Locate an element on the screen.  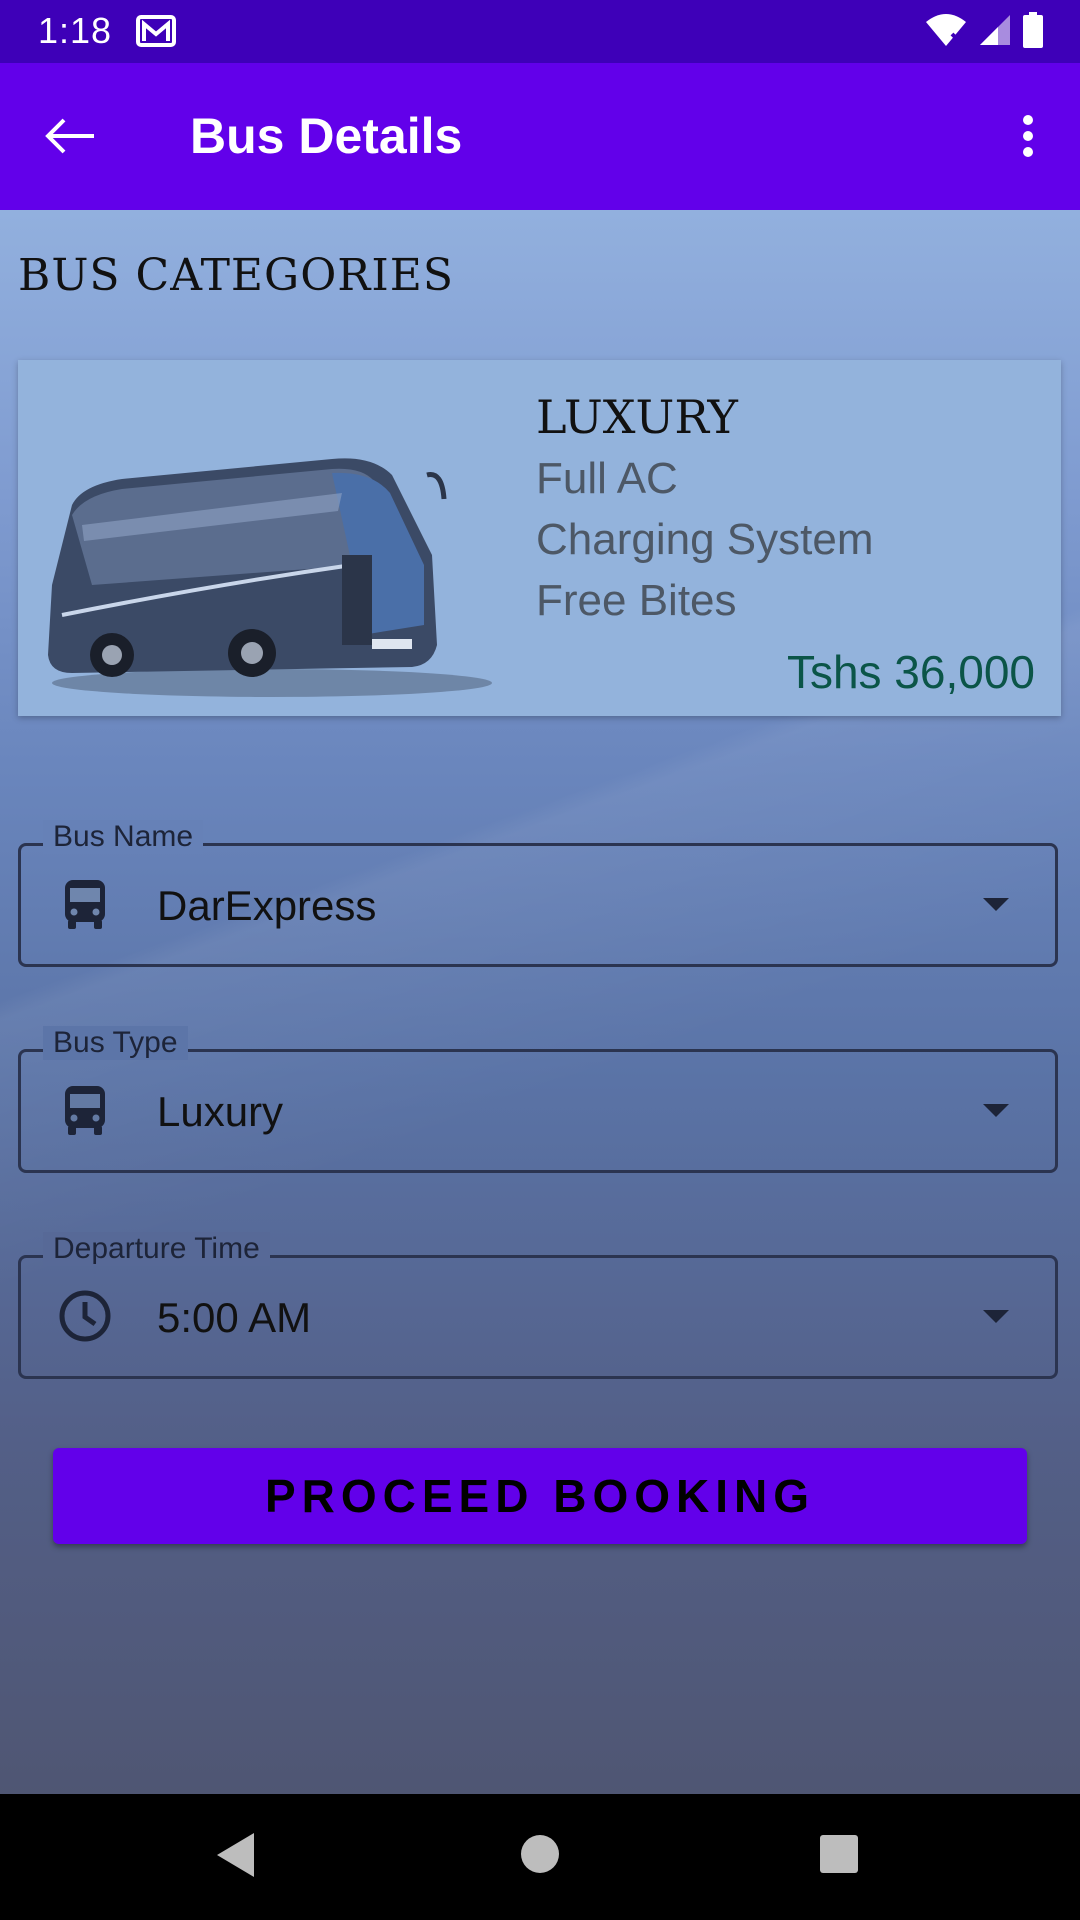
section-title: BUS CATEGORIES is located at coordinates (236, 275).